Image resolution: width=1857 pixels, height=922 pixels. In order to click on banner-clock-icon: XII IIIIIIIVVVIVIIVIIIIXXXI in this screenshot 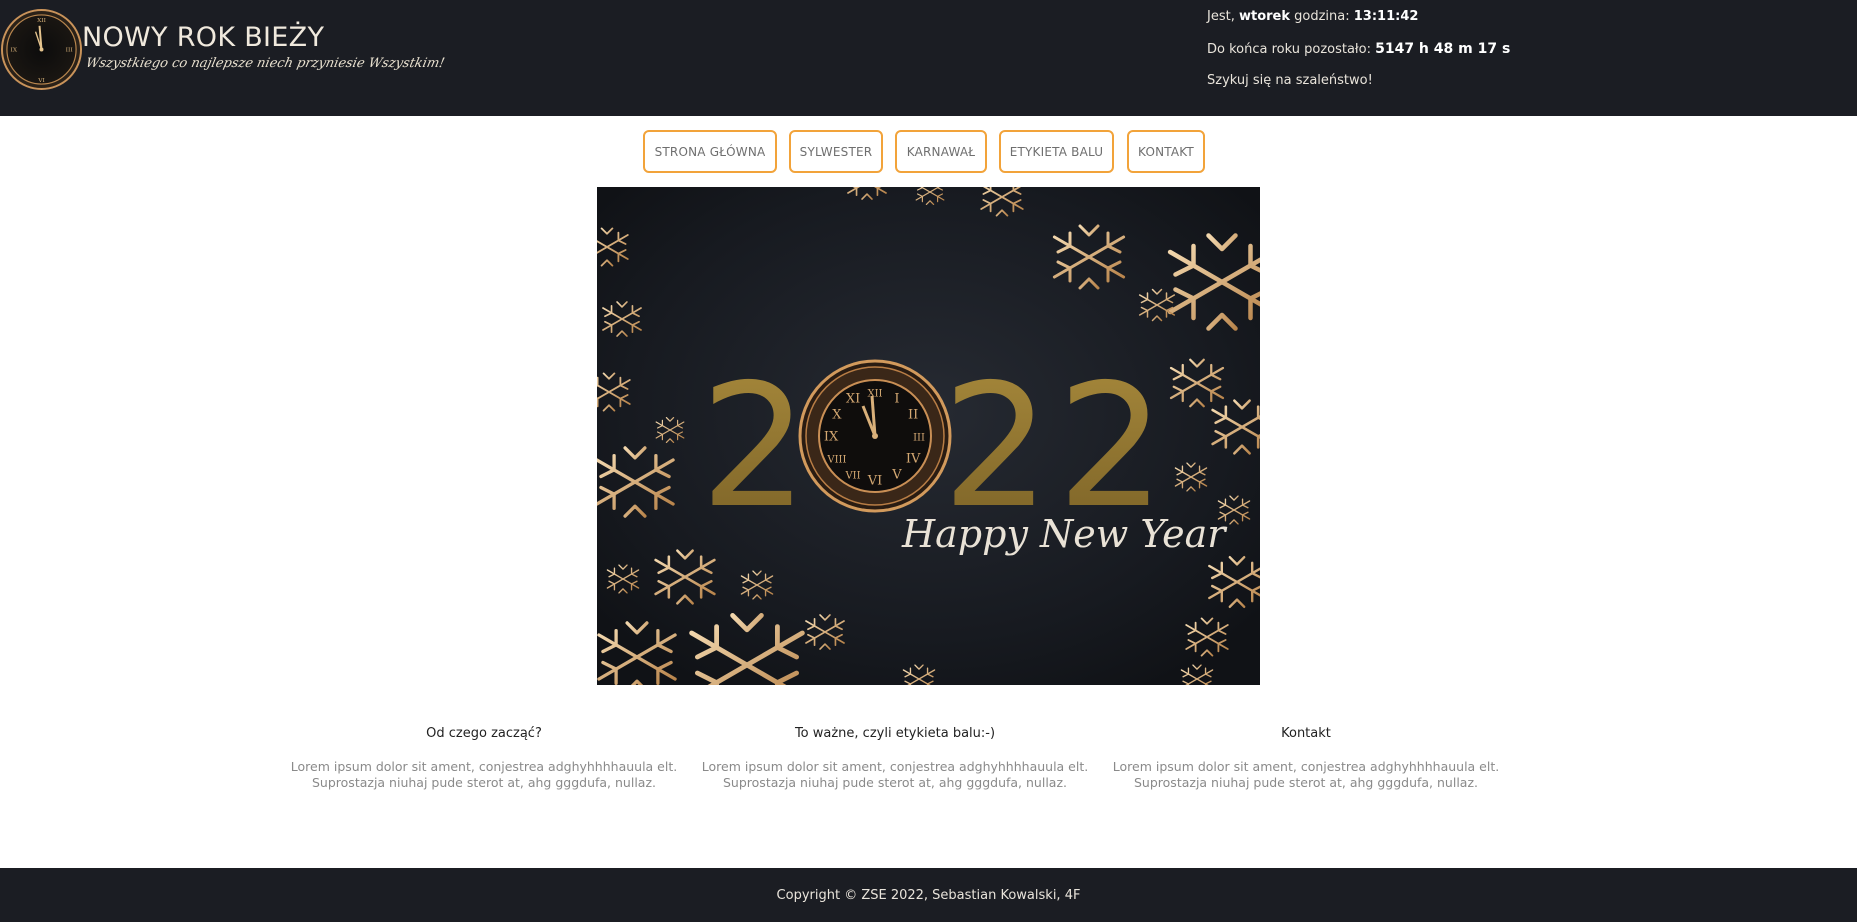, I will do `click(875, 436)`.